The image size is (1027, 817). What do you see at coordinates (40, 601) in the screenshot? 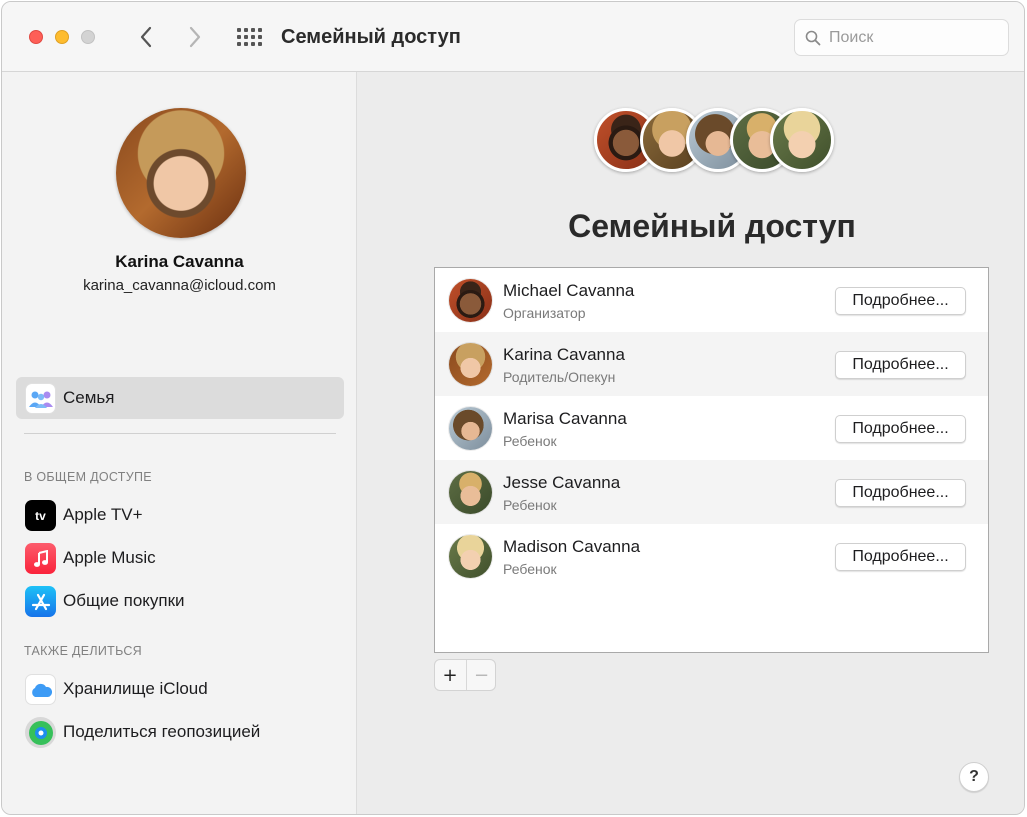
I see `app-store-icon` at bounding box center [40, 601].